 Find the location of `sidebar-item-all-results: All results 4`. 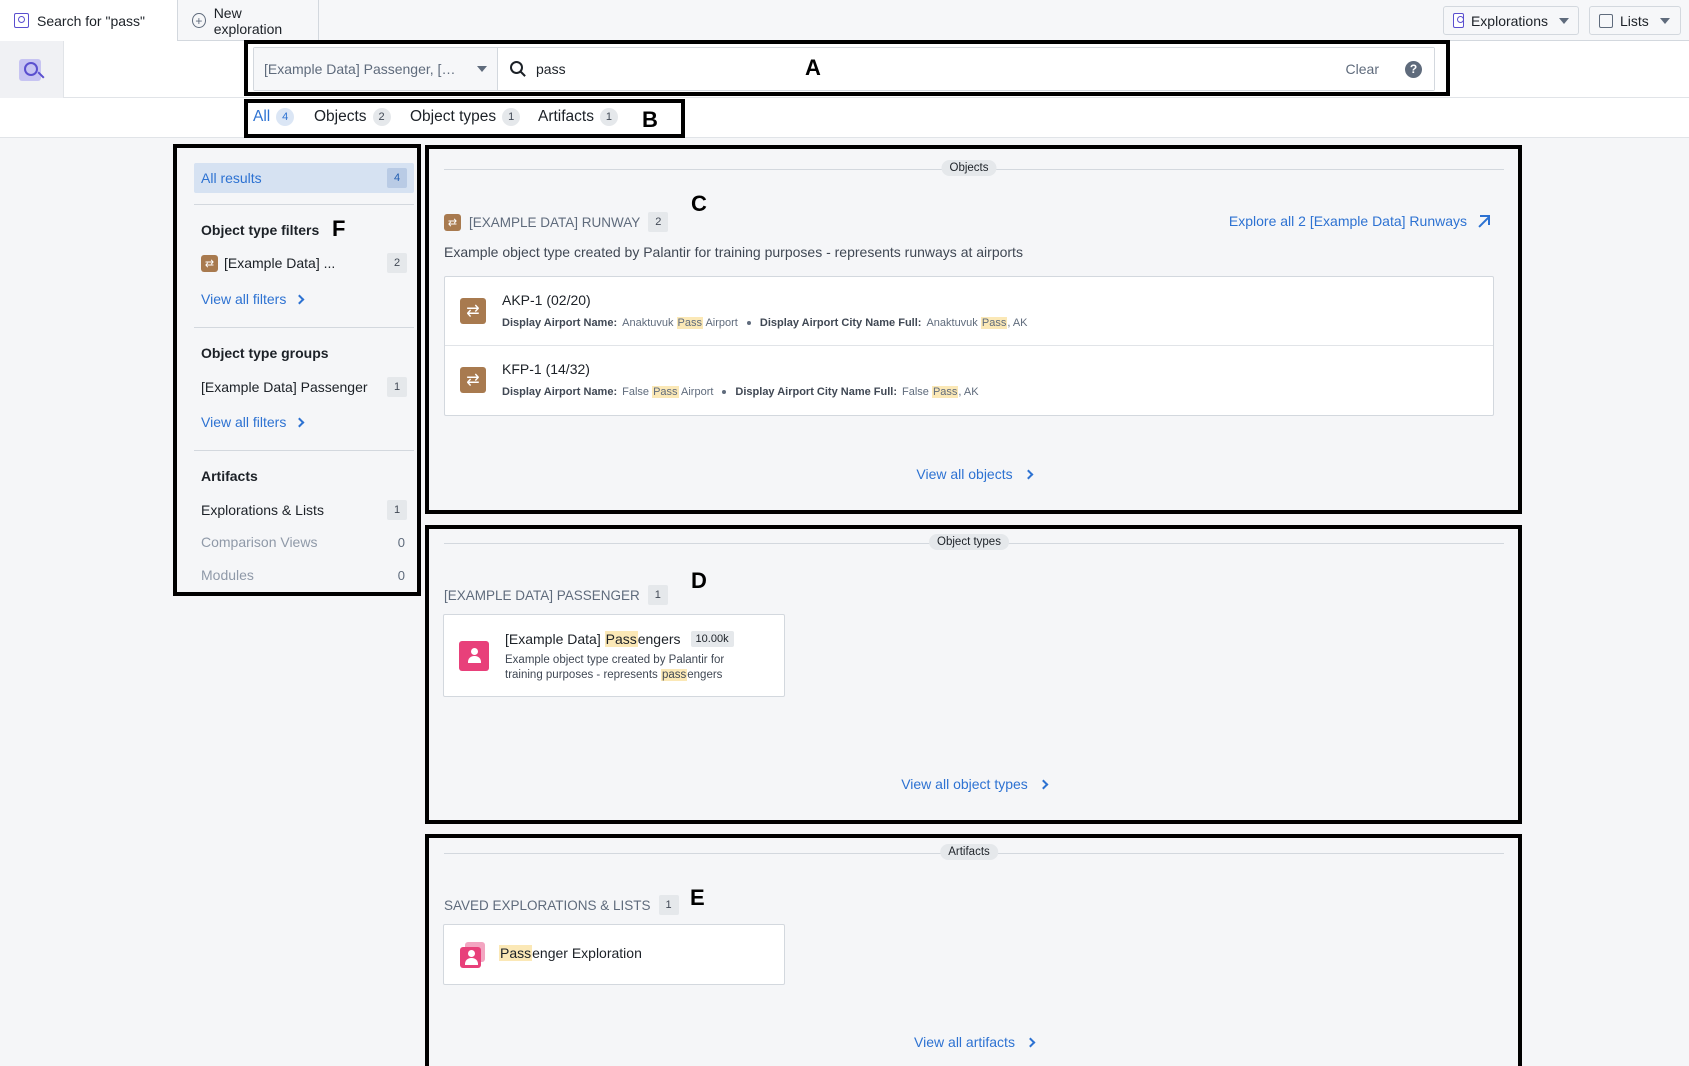

sidebar-item-all-results: All results 4 is located at coordinates (304, 178).